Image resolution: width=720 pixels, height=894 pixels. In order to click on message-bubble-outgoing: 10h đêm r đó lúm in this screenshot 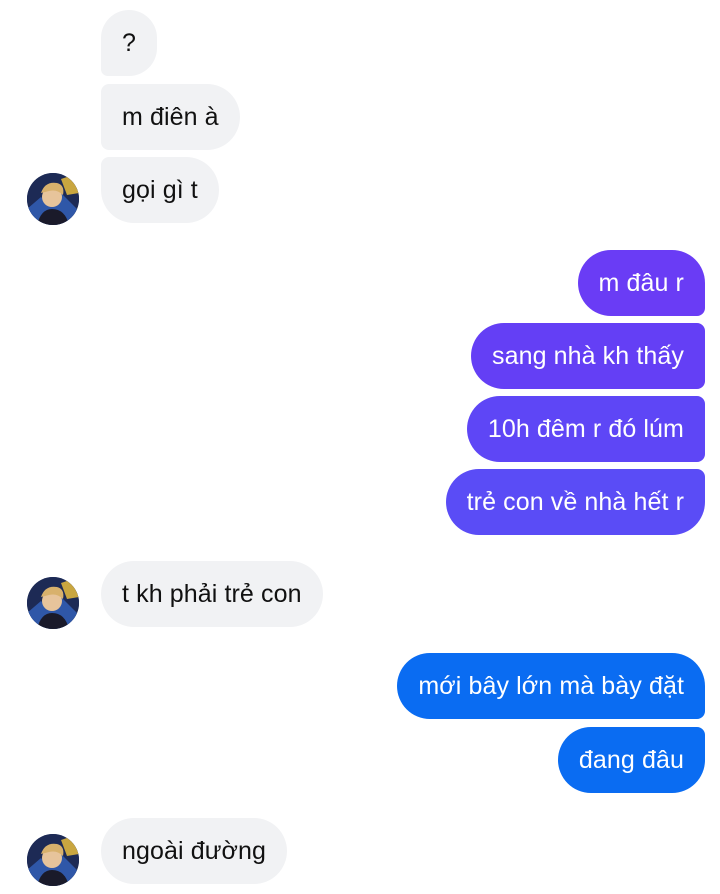, I will do `click(585, 429)`.